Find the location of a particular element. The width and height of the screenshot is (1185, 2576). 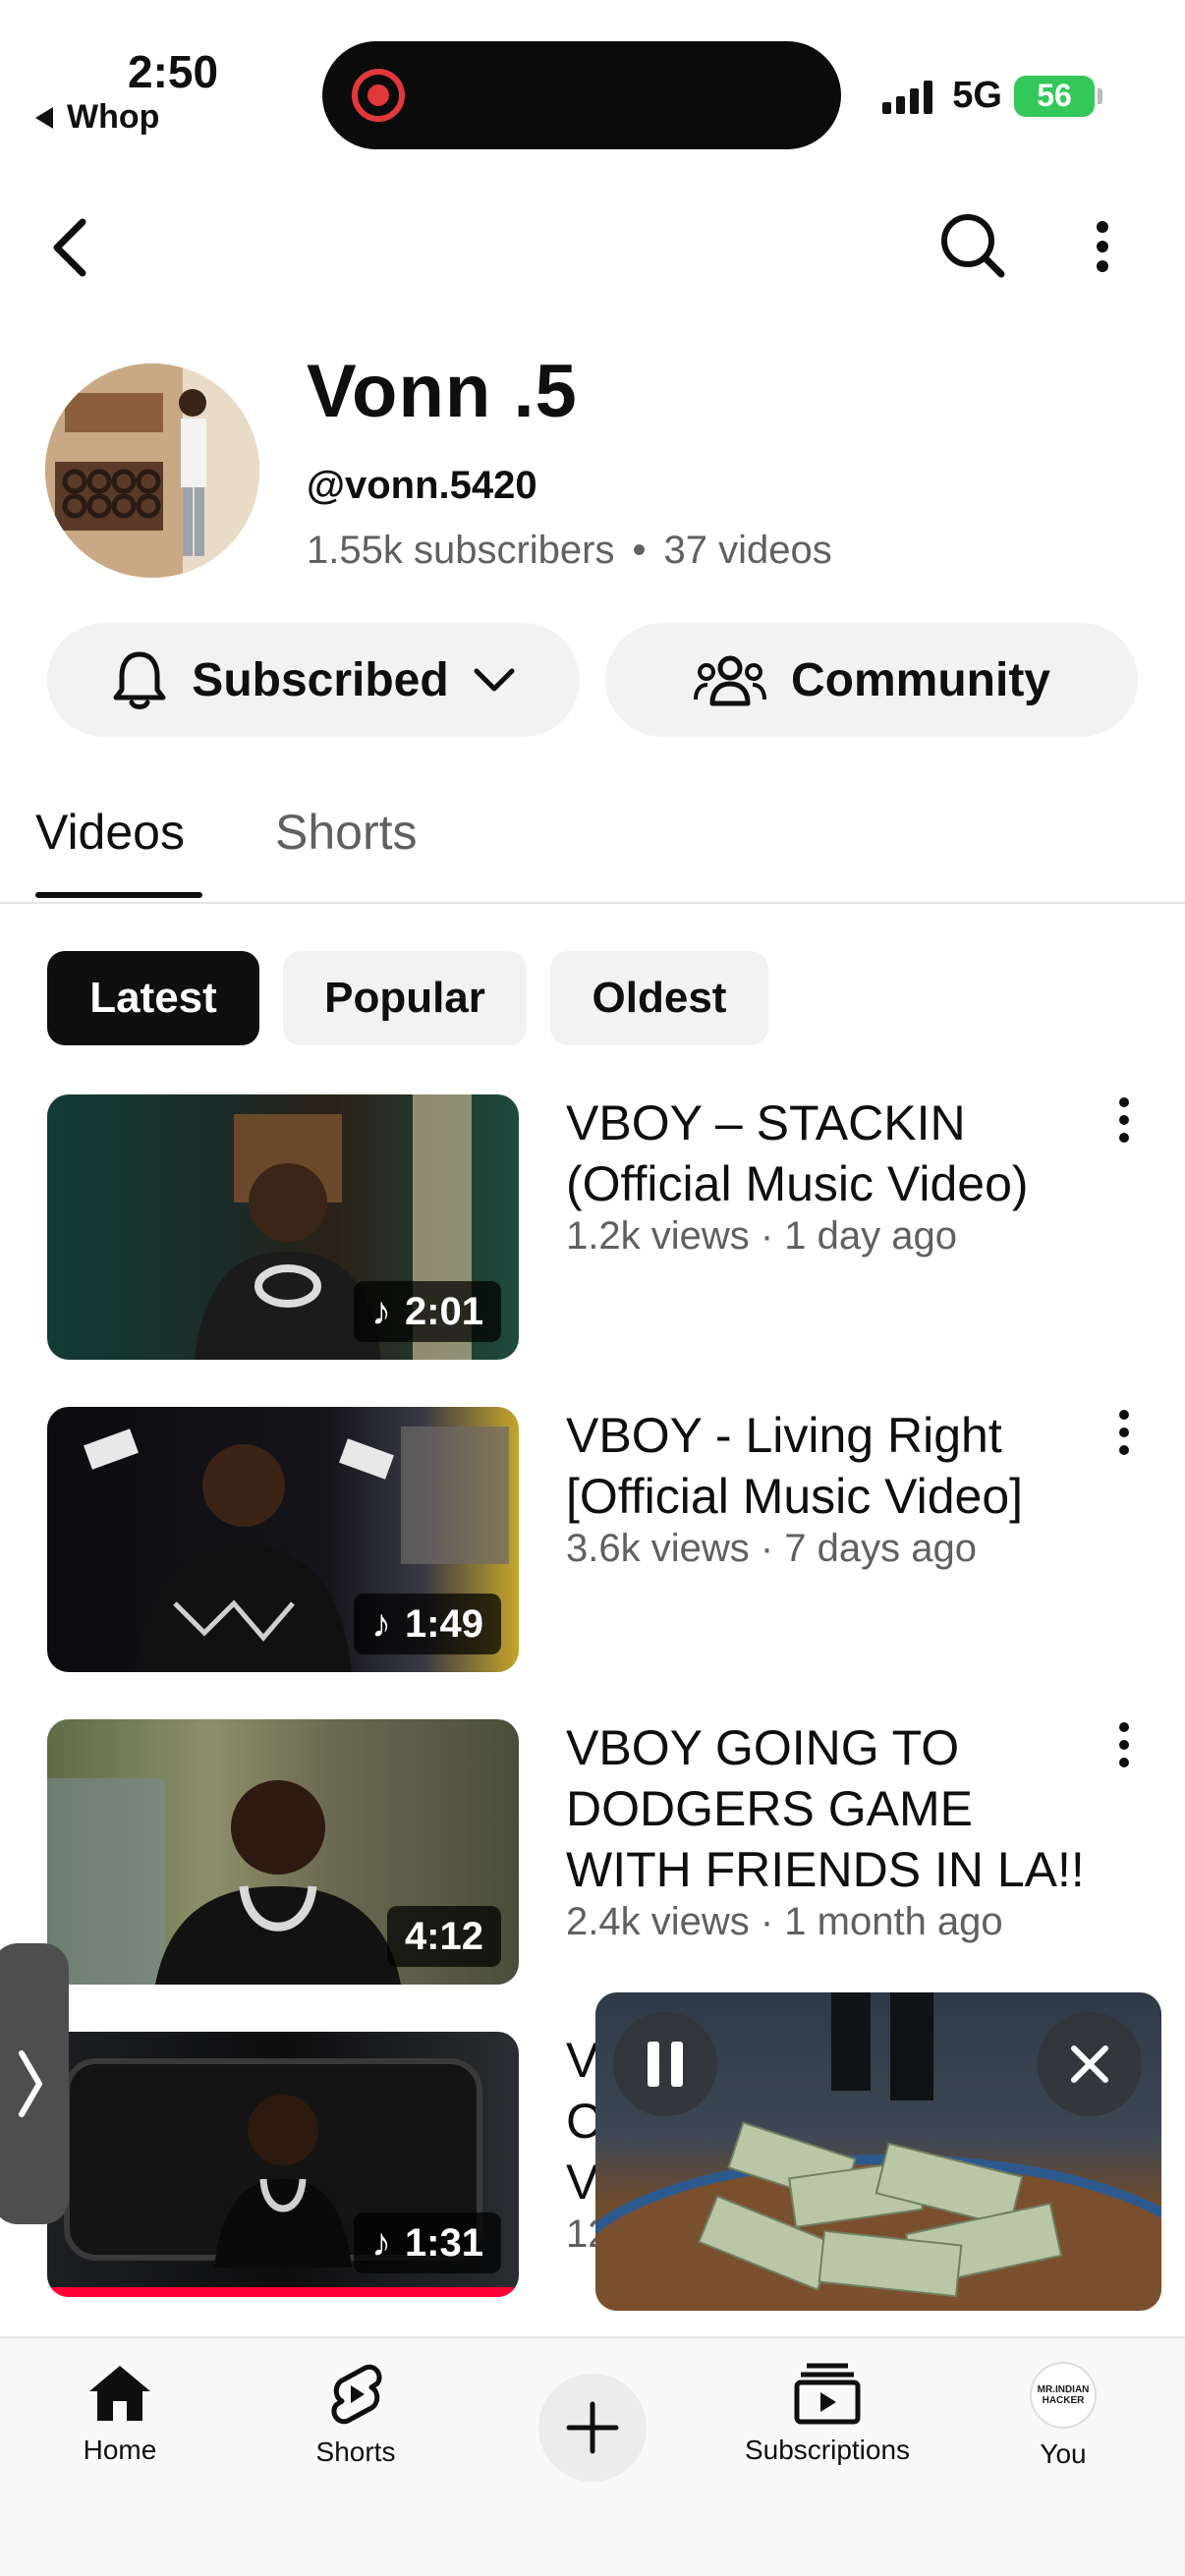

chevron-down-icon is located at coordinates (495, 680).